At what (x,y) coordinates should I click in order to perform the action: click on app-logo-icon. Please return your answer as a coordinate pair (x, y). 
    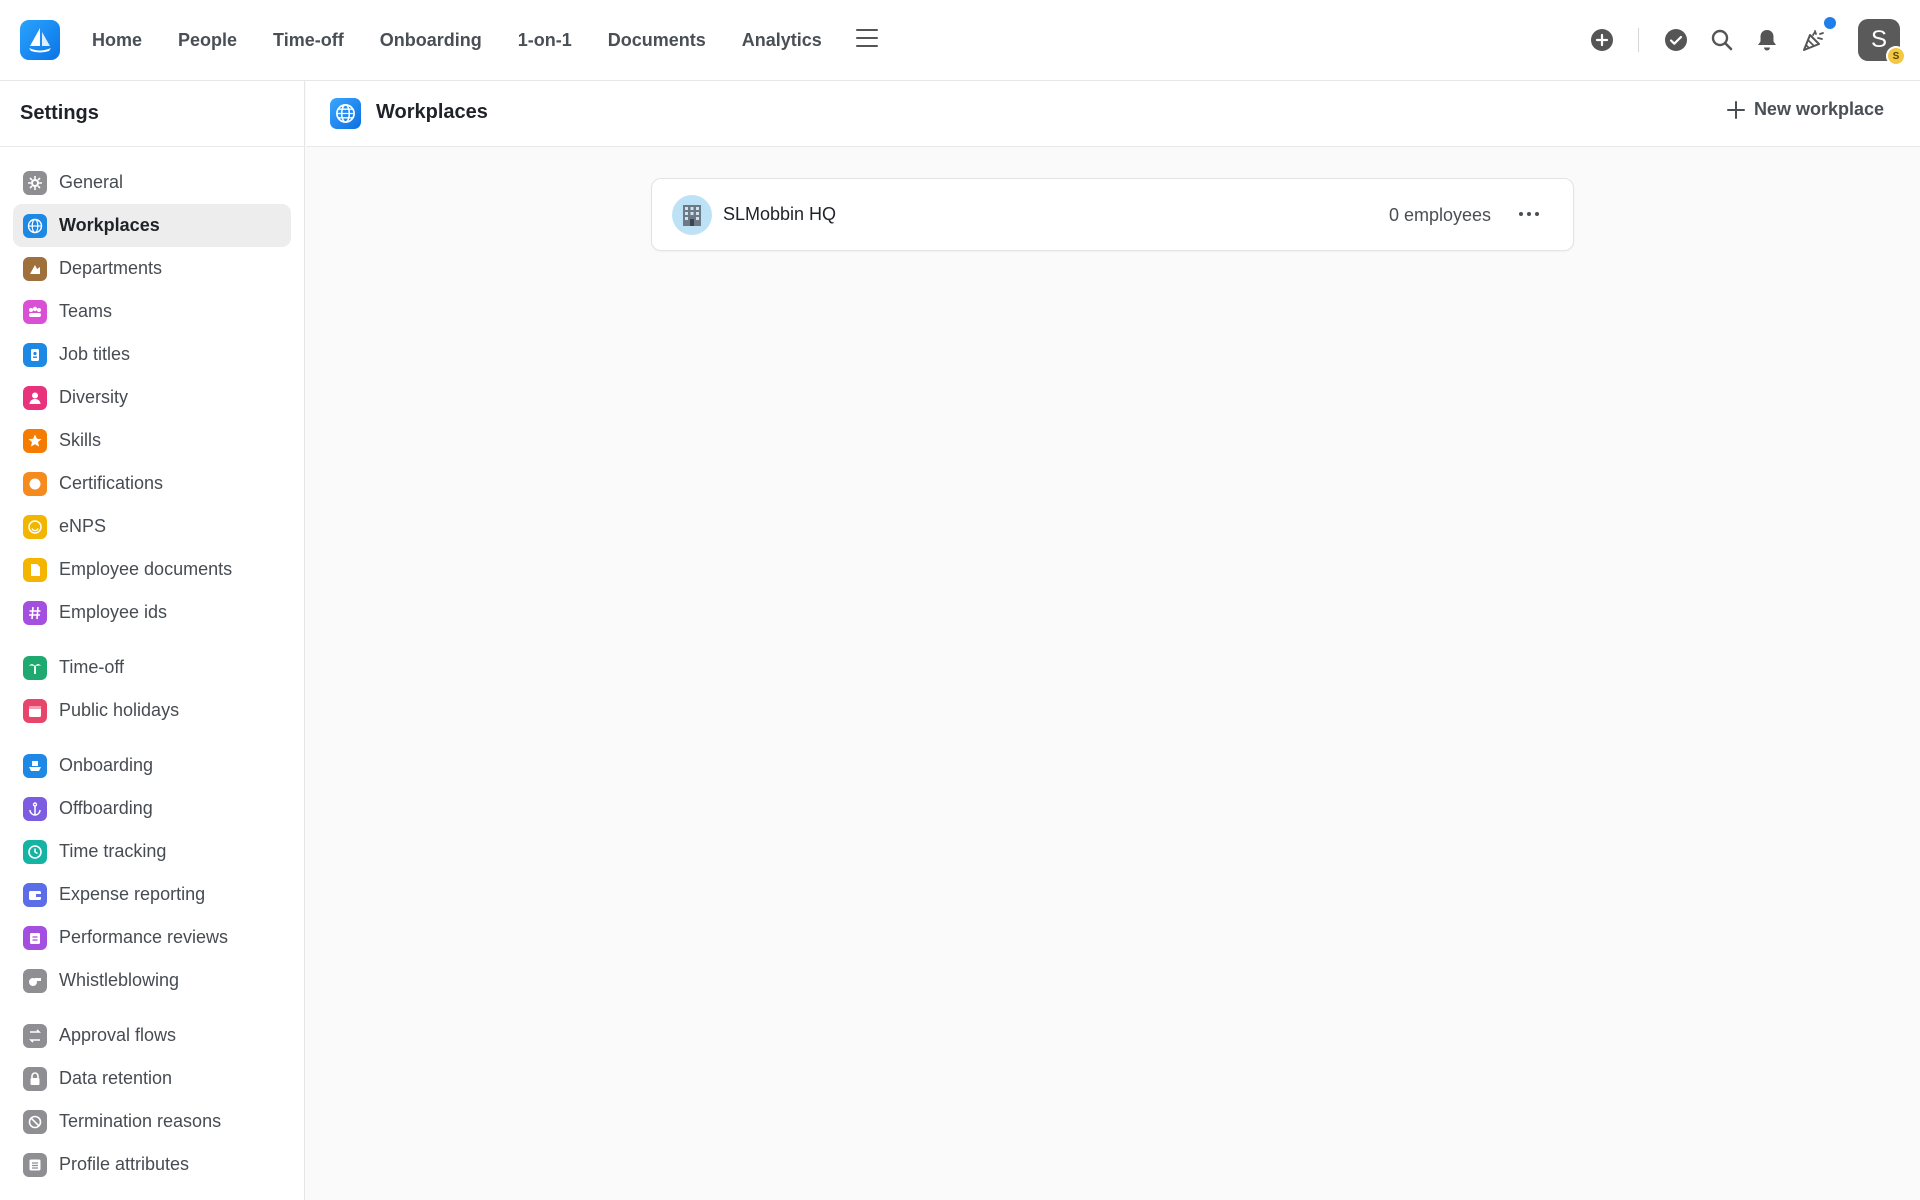
    Looking at the image, I should click on (40, 40).